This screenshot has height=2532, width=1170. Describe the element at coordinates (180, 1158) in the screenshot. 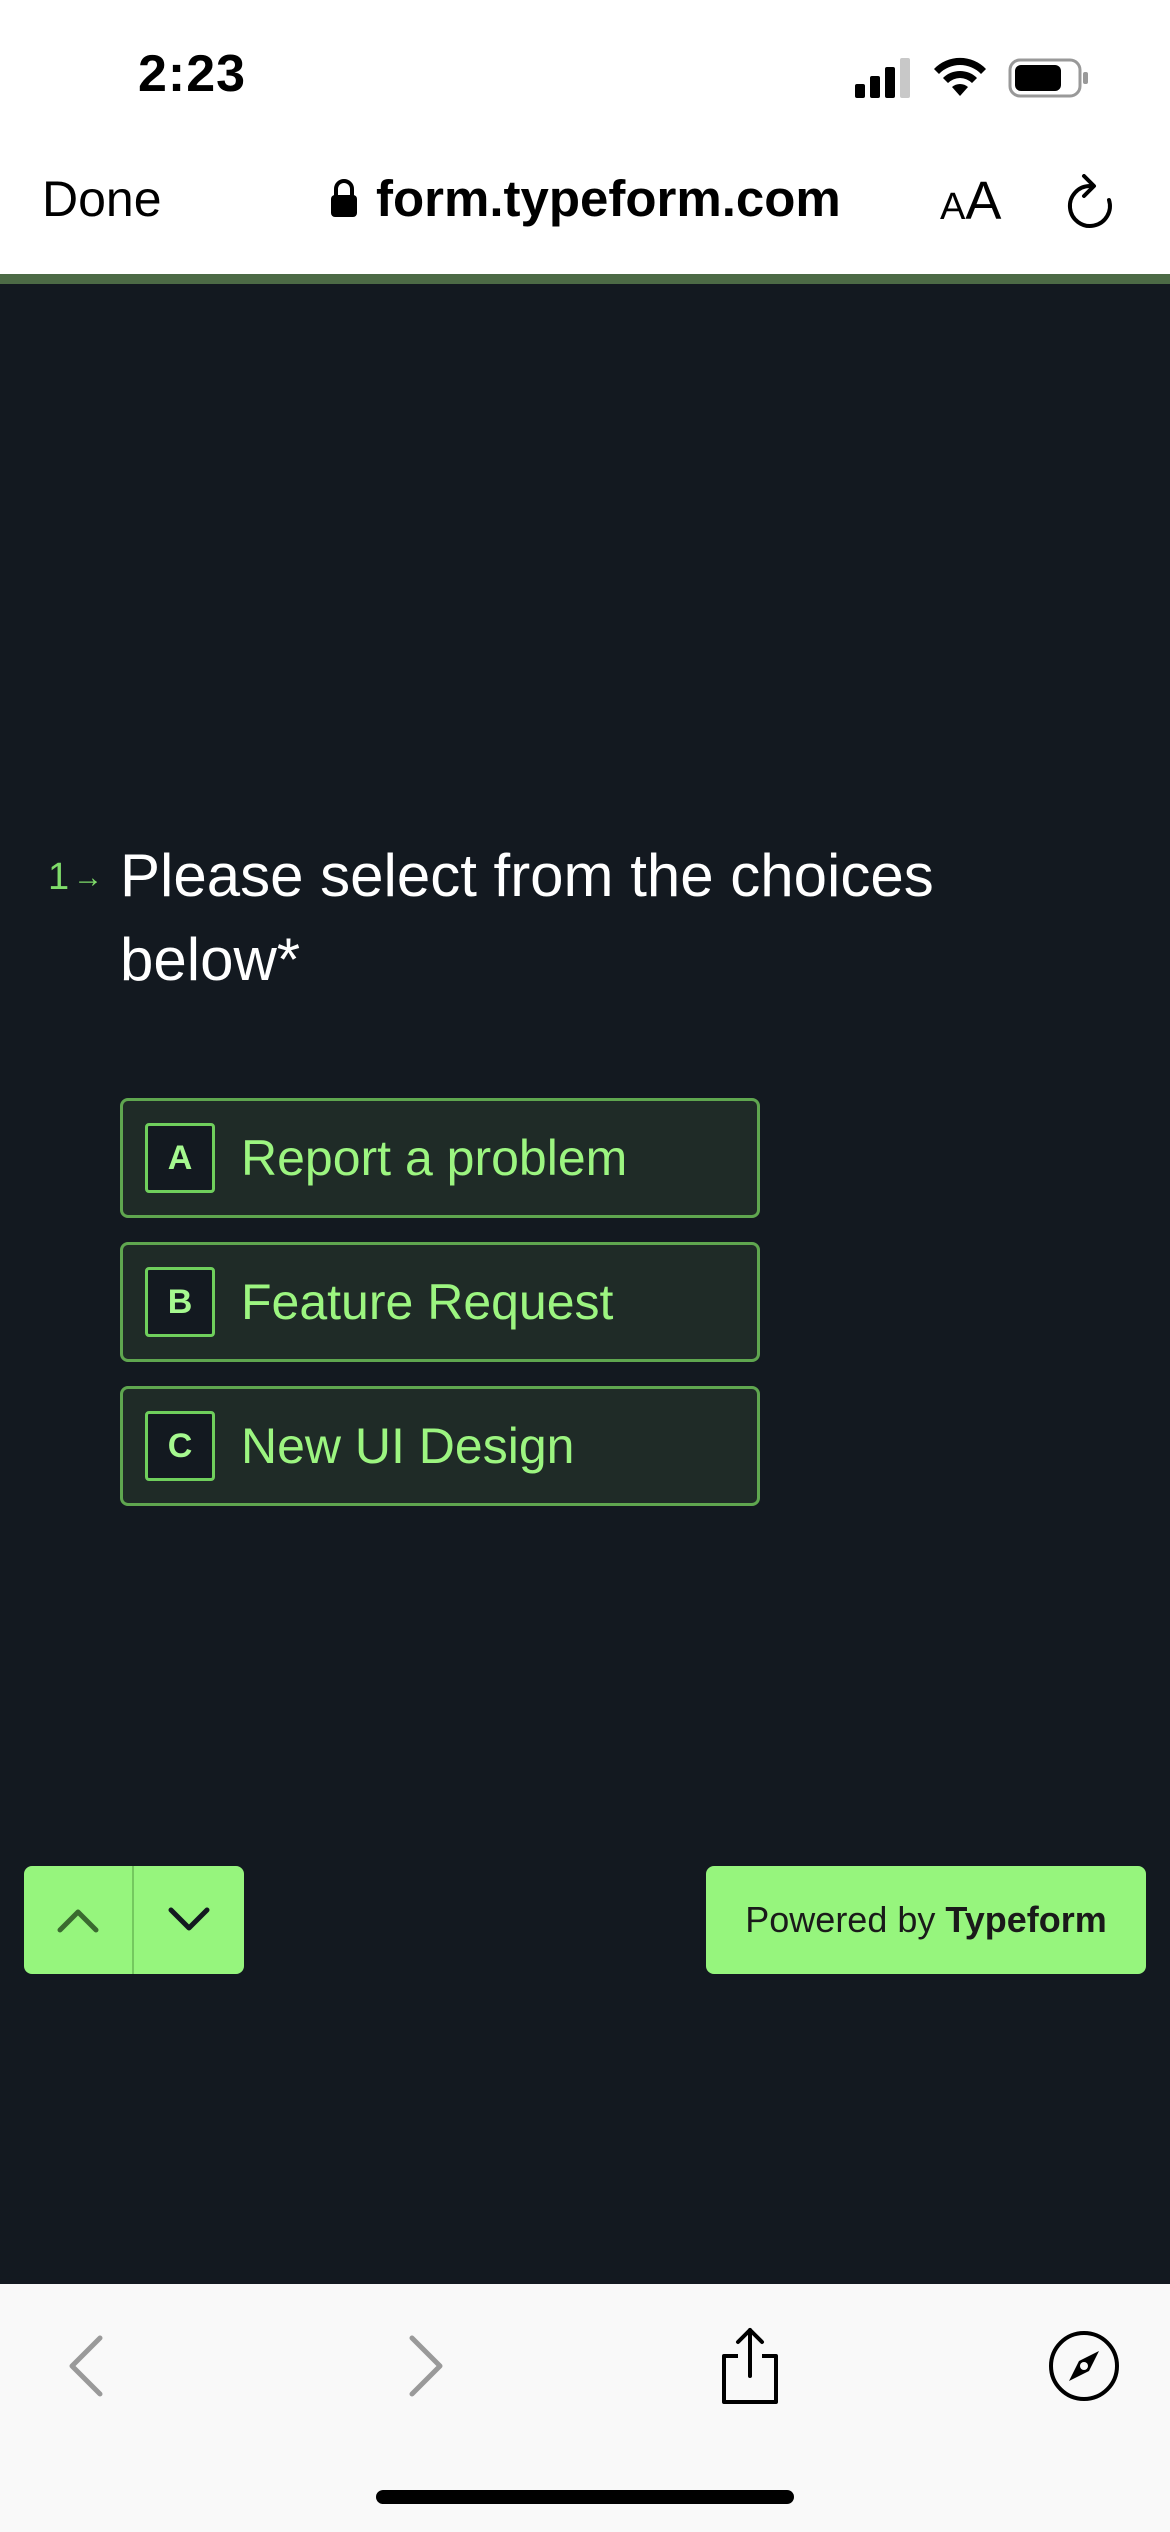

I see `choice-key-a: A` at that location.